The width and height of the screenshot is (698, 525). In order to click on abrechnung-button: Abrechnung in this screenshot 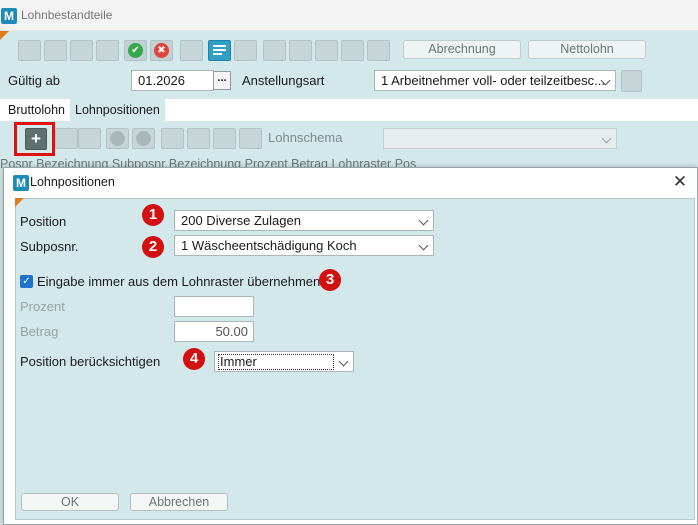, I will do `click(462, 49)`.